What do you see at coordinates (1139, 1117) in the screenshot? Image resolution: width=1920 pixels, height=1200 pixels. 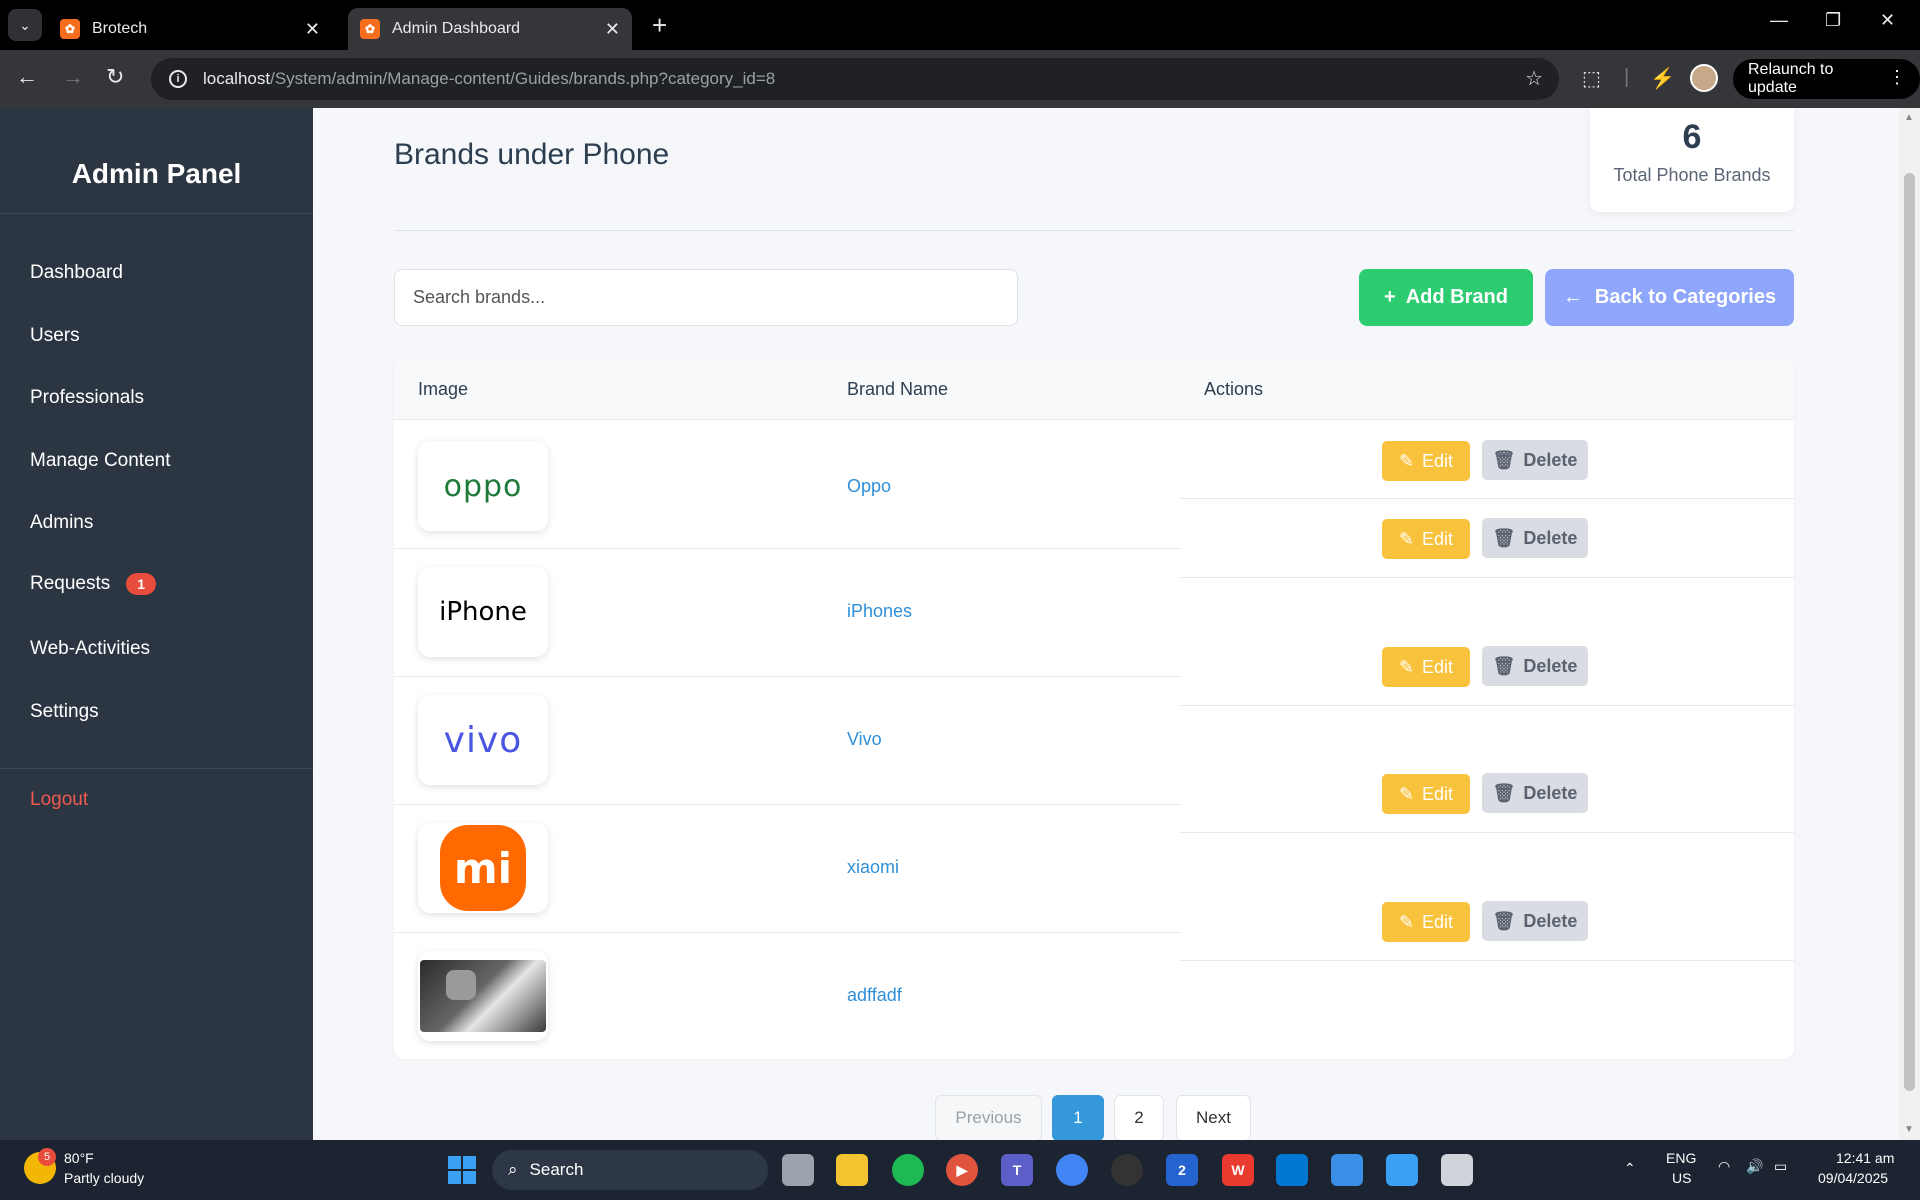 I see `pagination-page-2: 2` at bounding box center [1139, 1117].